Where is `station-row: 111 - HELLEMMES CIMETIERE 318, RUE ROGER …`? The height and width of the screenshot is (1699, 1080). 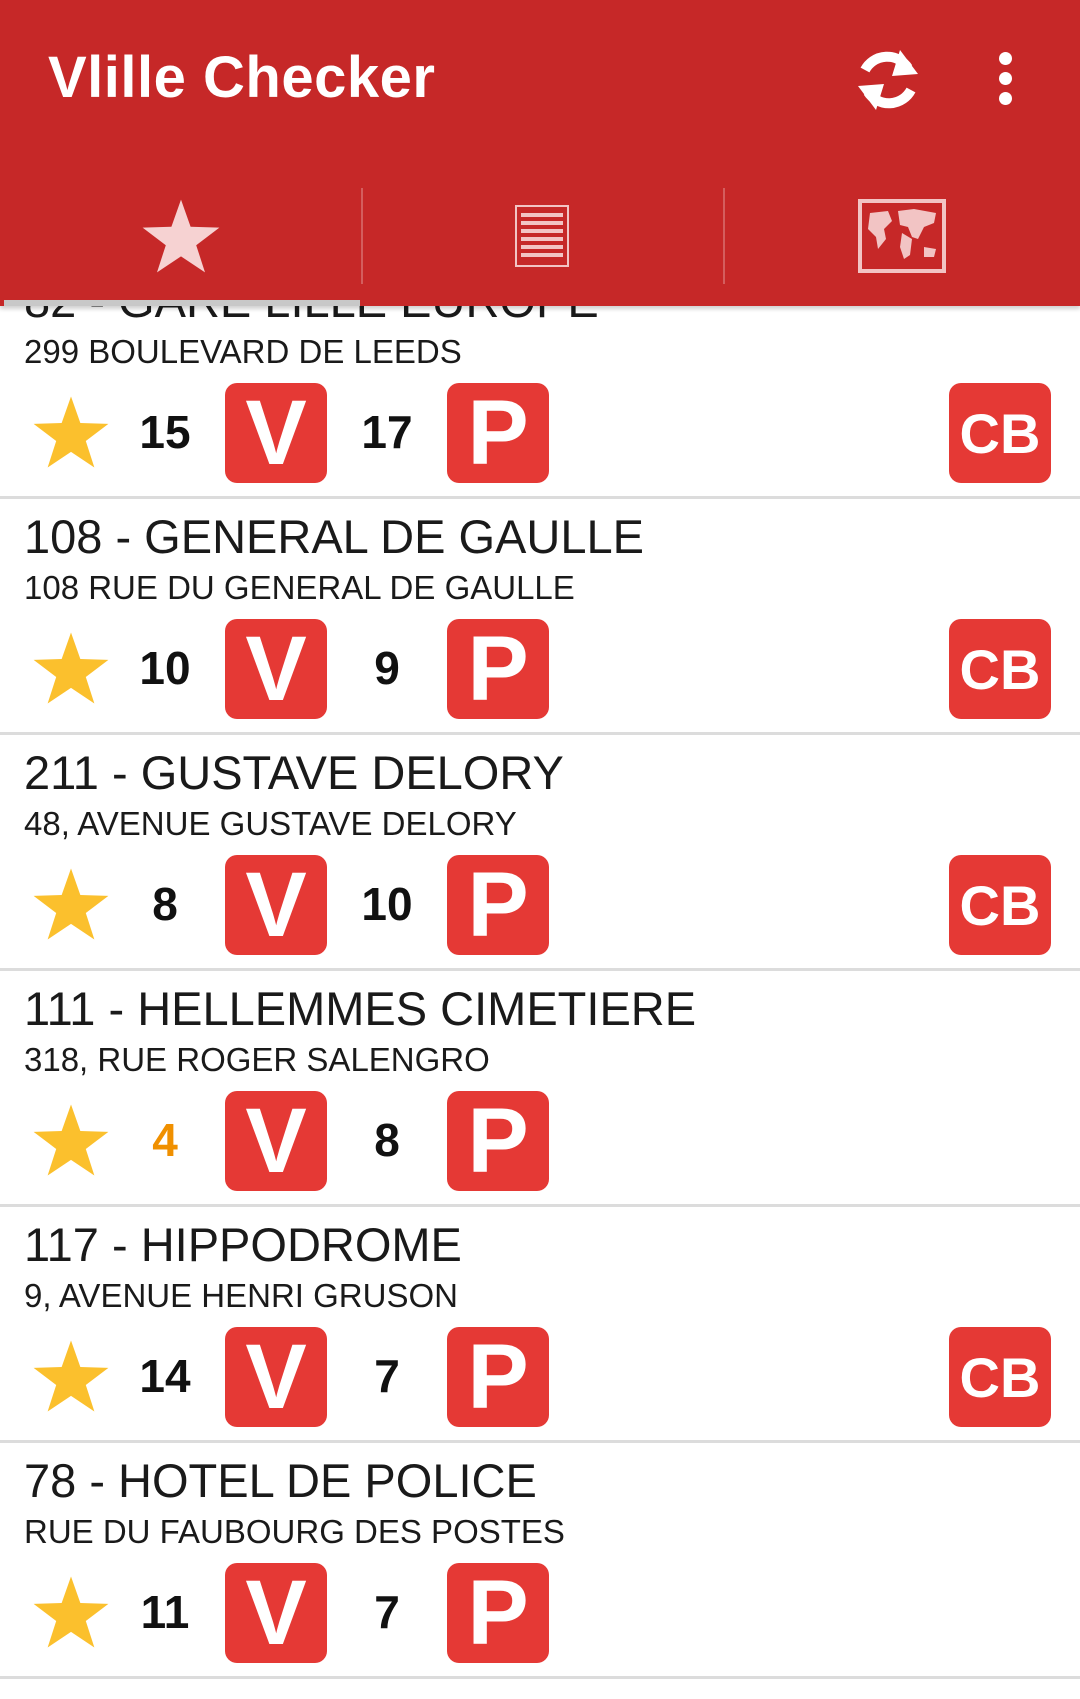 station-row: 111 - HELLEMMES CIMETIERE 318, RUE ROGER … is located at coordinates (540, 1089).